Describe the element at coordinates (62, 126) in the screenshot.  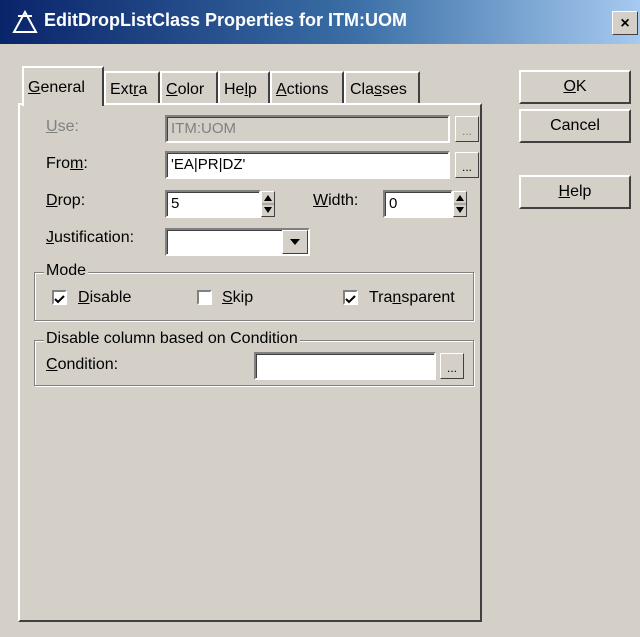
I see `use-label: Use:` at that location.